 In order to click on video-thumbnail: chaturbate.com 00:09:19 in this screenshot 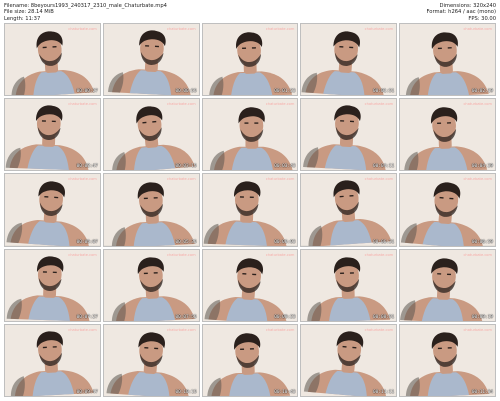, I will do `click(447, 285)`.